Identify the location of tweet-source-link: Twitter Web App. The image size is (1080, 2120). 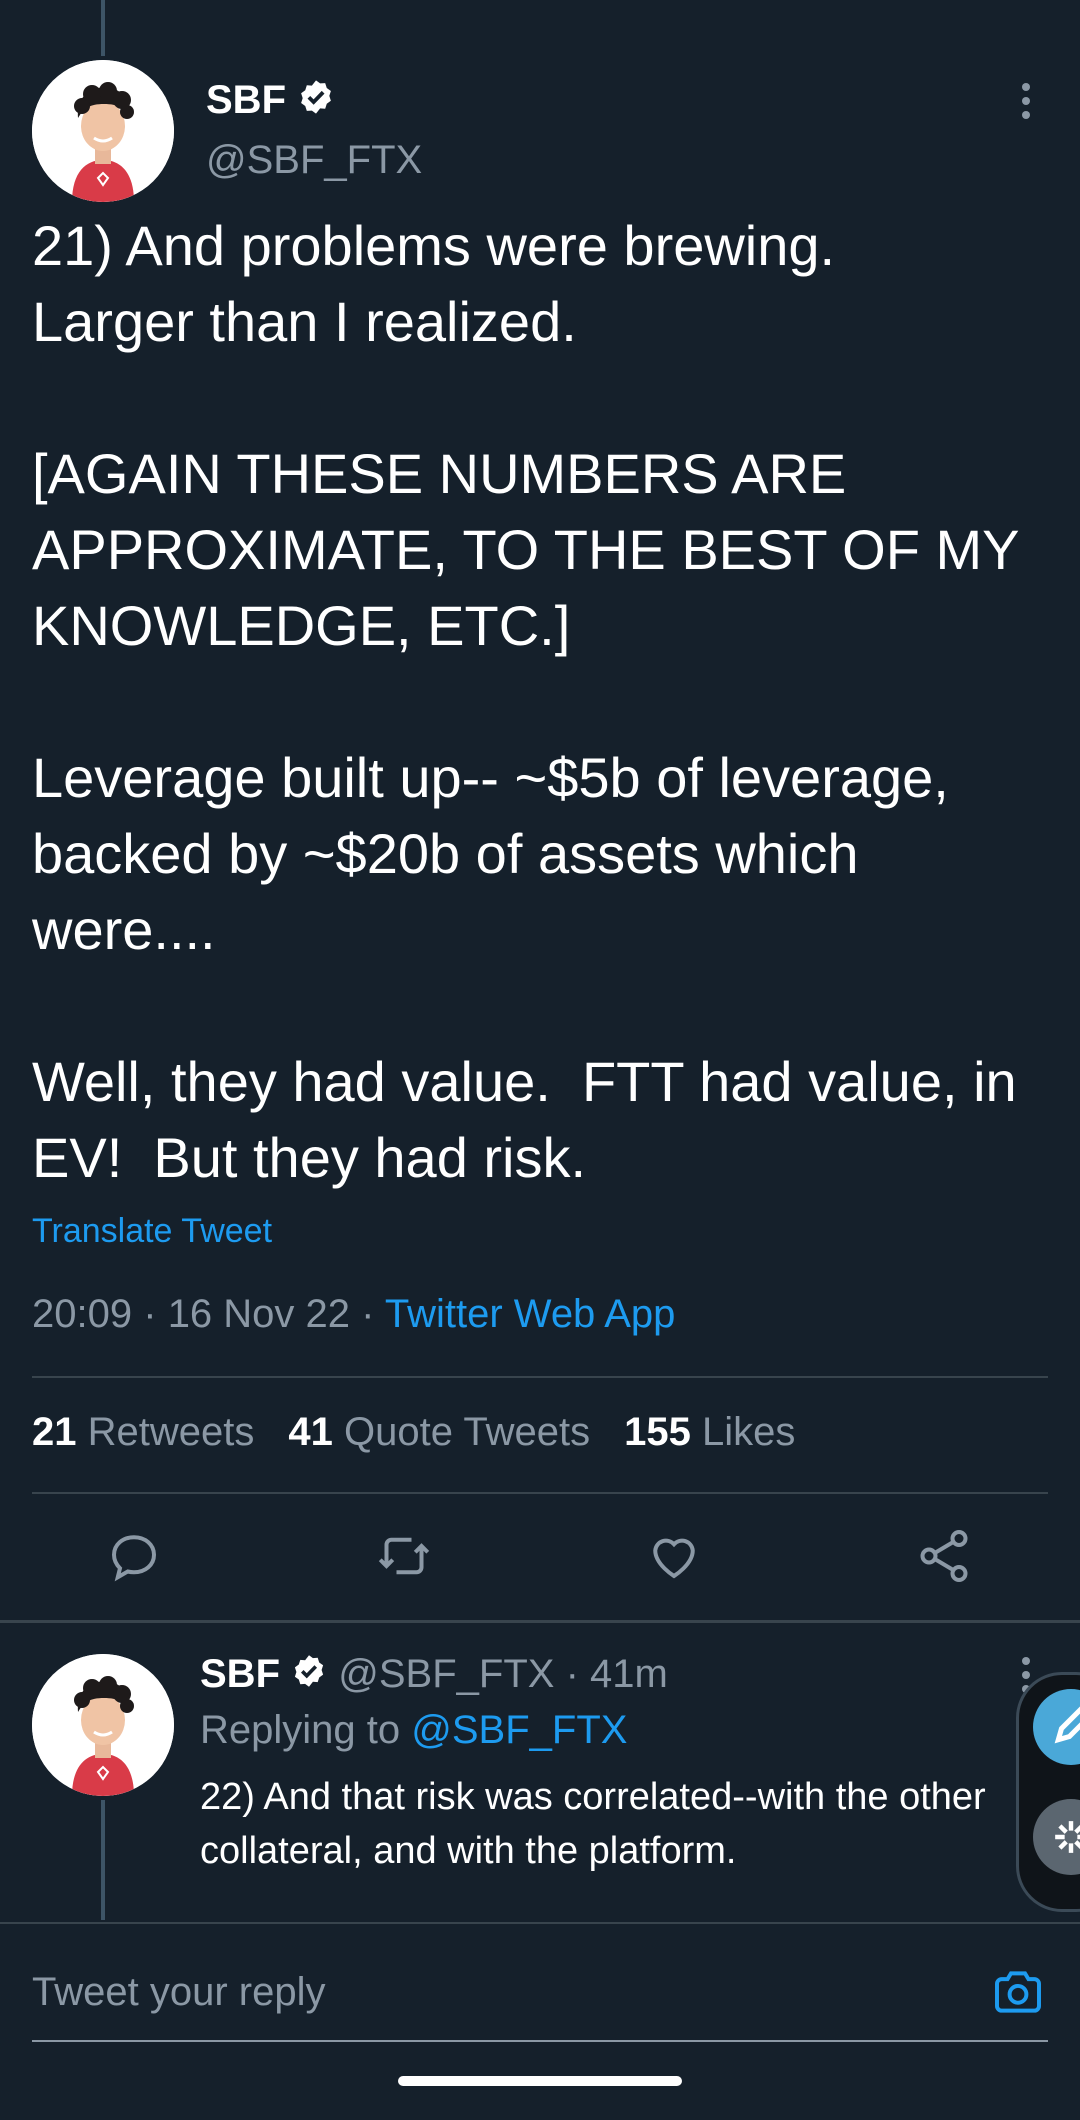
(530, 1314).